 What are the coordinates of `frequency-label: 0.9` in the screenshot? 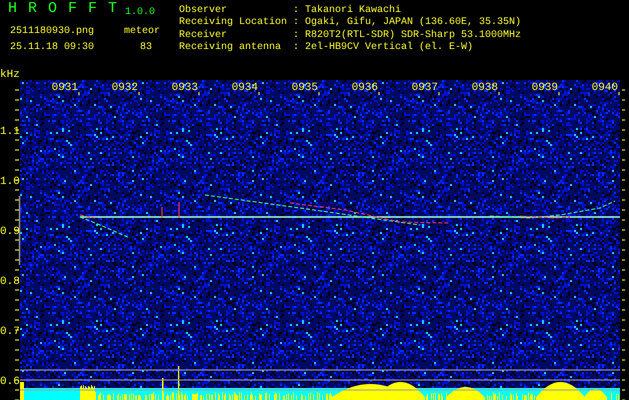 It's located at (10, 232).